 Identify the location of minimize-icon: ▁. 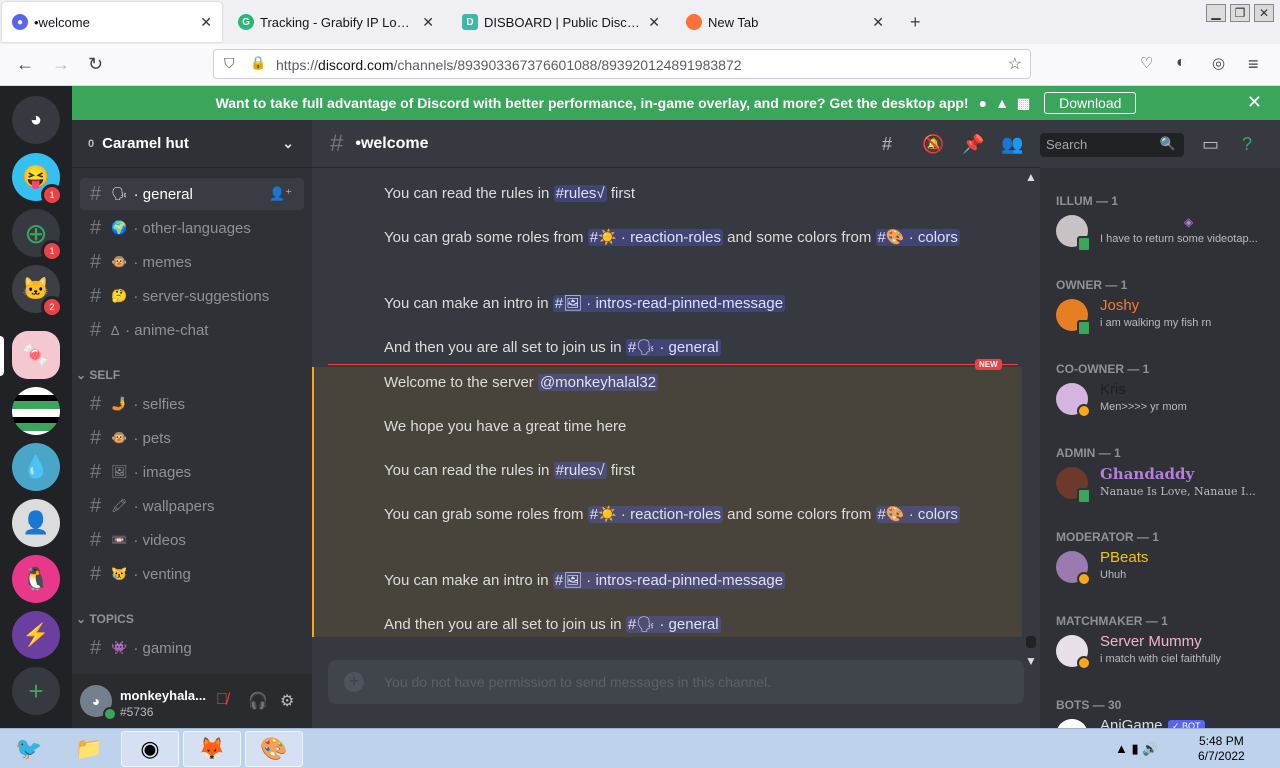
(1216, 13).